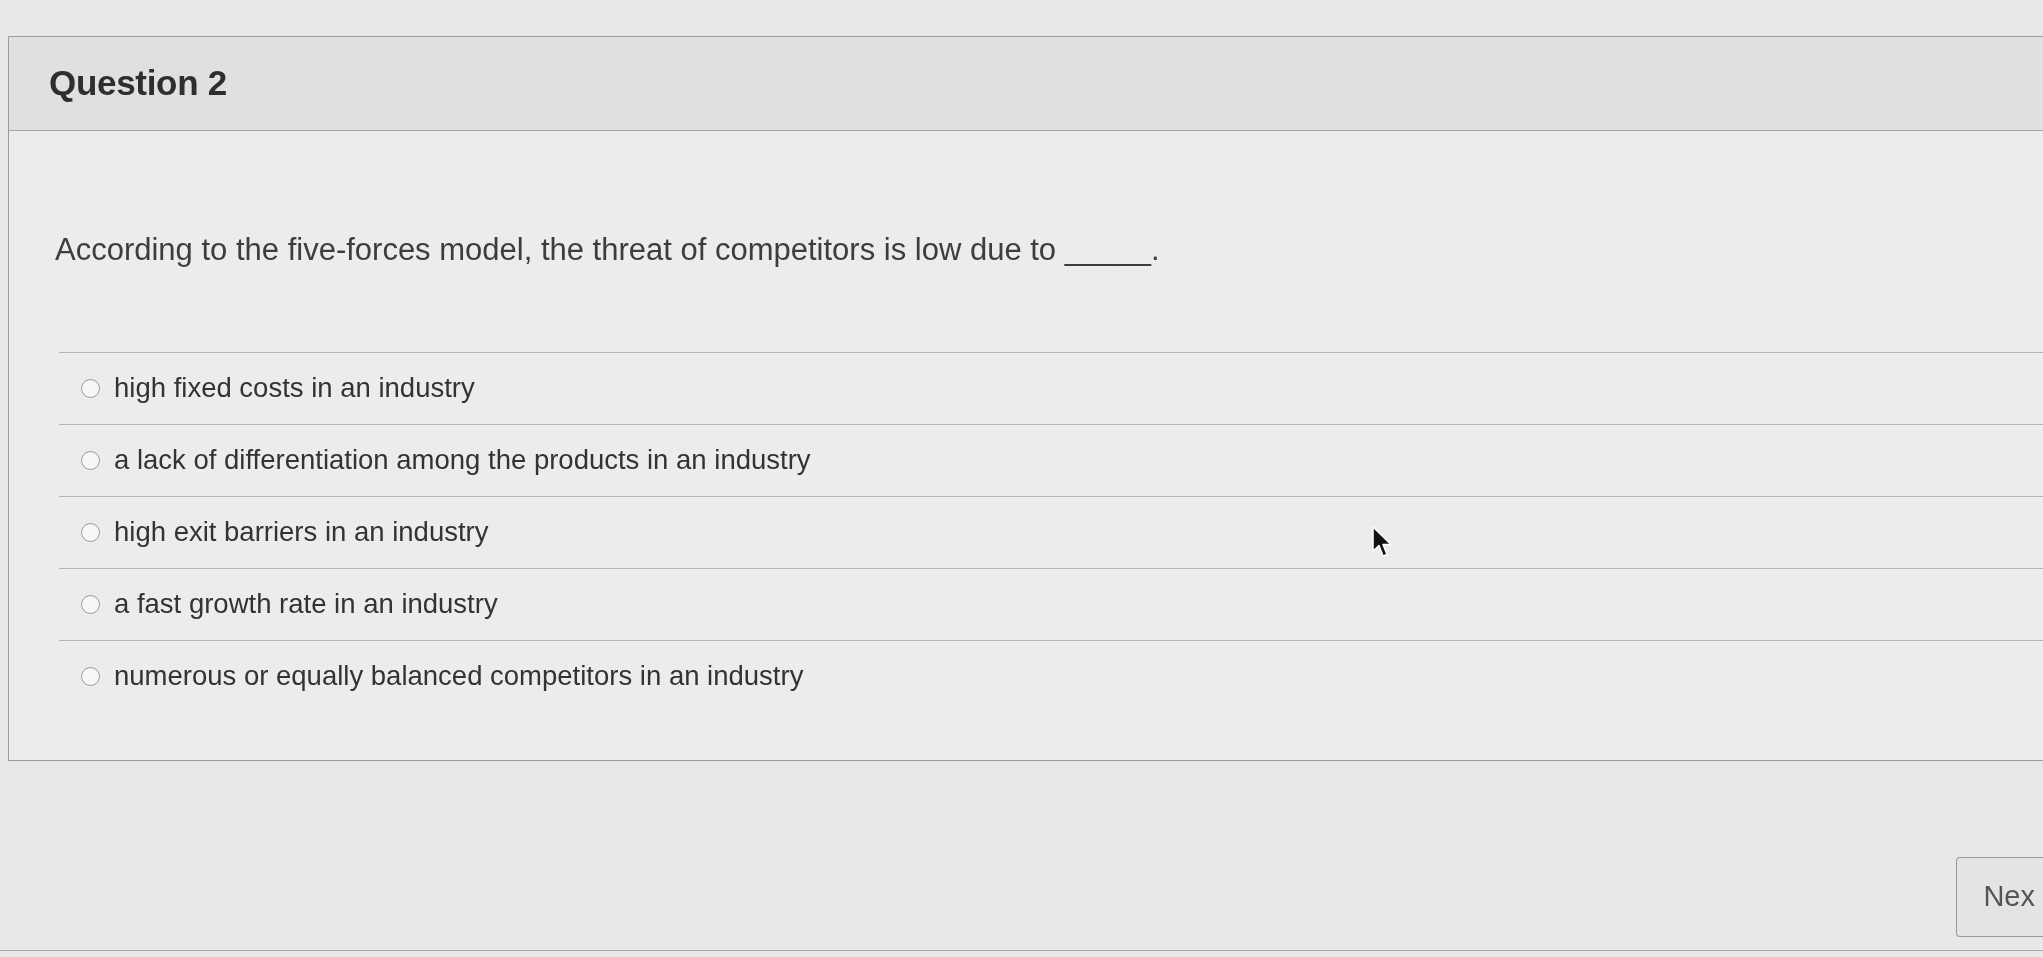 Image resolution: width=2043 pixels, height=957 pixels. I want to click on mouse-cursor-icon, so click(1383, 542).